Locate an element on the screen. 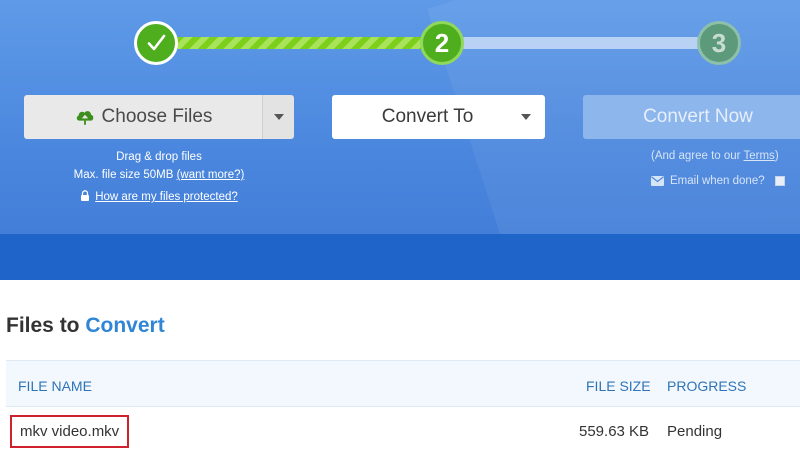  agree-prefix: (And agree to our is located at coordinates (697, 156).